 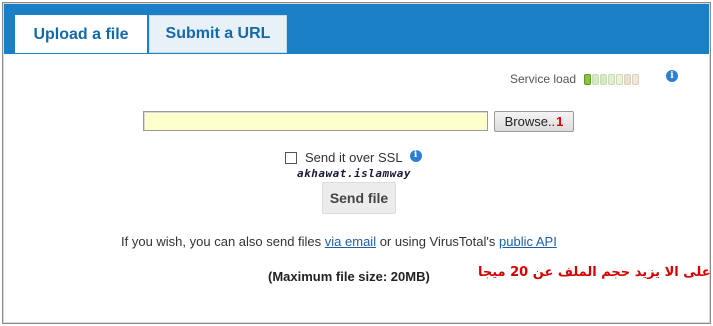 I want to click on info-prefix: If you wish, you can also send files, so click(x=223, y=241).